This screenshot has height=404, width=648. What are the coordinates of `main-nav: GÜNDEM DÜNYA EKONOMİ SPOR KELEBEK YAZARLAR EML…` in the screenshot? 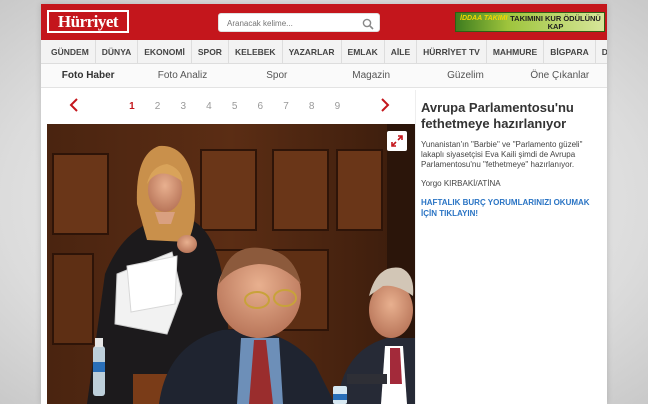 It's located at (324, 51).